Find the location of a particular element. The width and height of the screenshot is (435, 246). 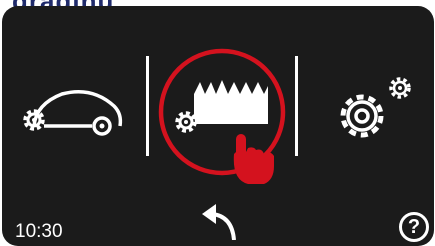

mower-settings-button is located at coordinates (69, 111).